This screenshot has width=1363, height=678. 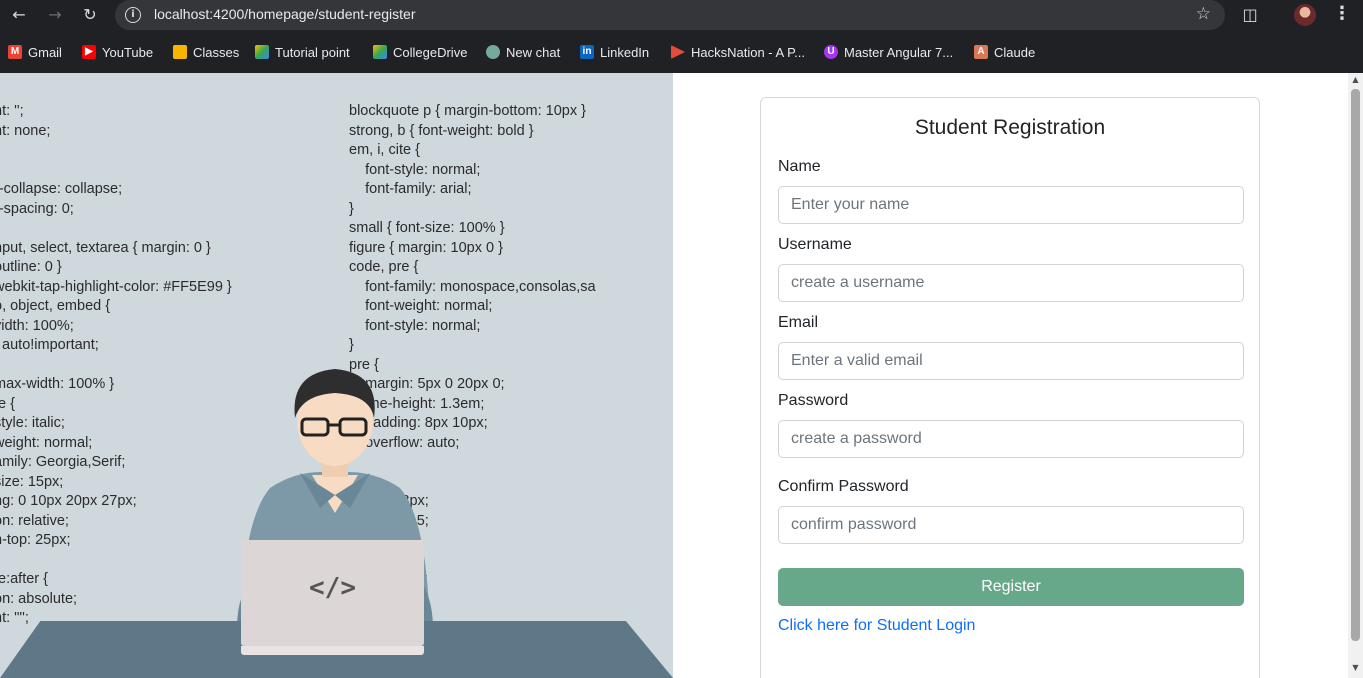 I want to click on hacksnation-icon, so click(x=678, y=52).